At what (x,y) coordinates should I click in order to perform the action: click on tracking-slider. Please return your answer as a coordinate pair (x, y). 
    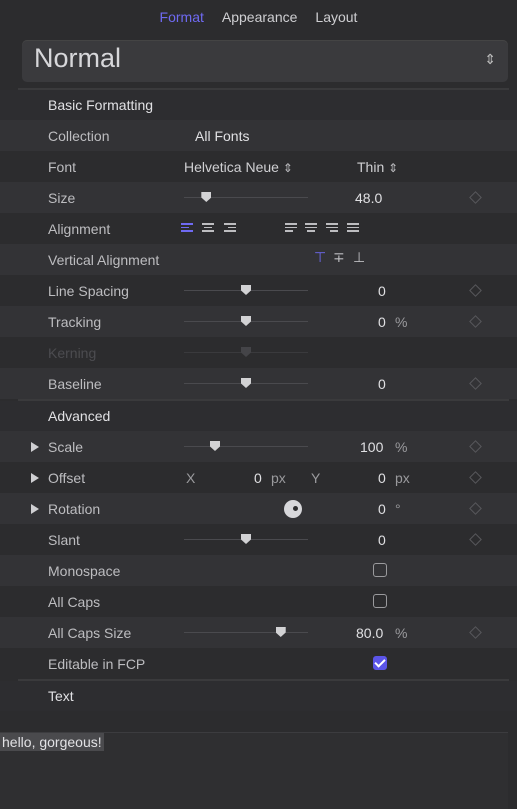
    Looking at the image, I should click on (246, 321).